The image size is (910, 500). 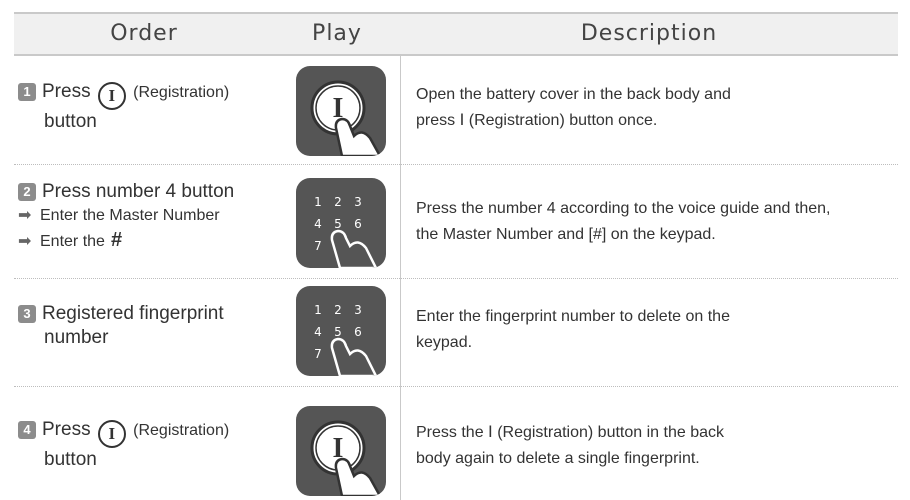 What do you see at coordinates (27, 92) in the screenshot?
I see `step-number-badge: 1` at bounding box center [27, 92].